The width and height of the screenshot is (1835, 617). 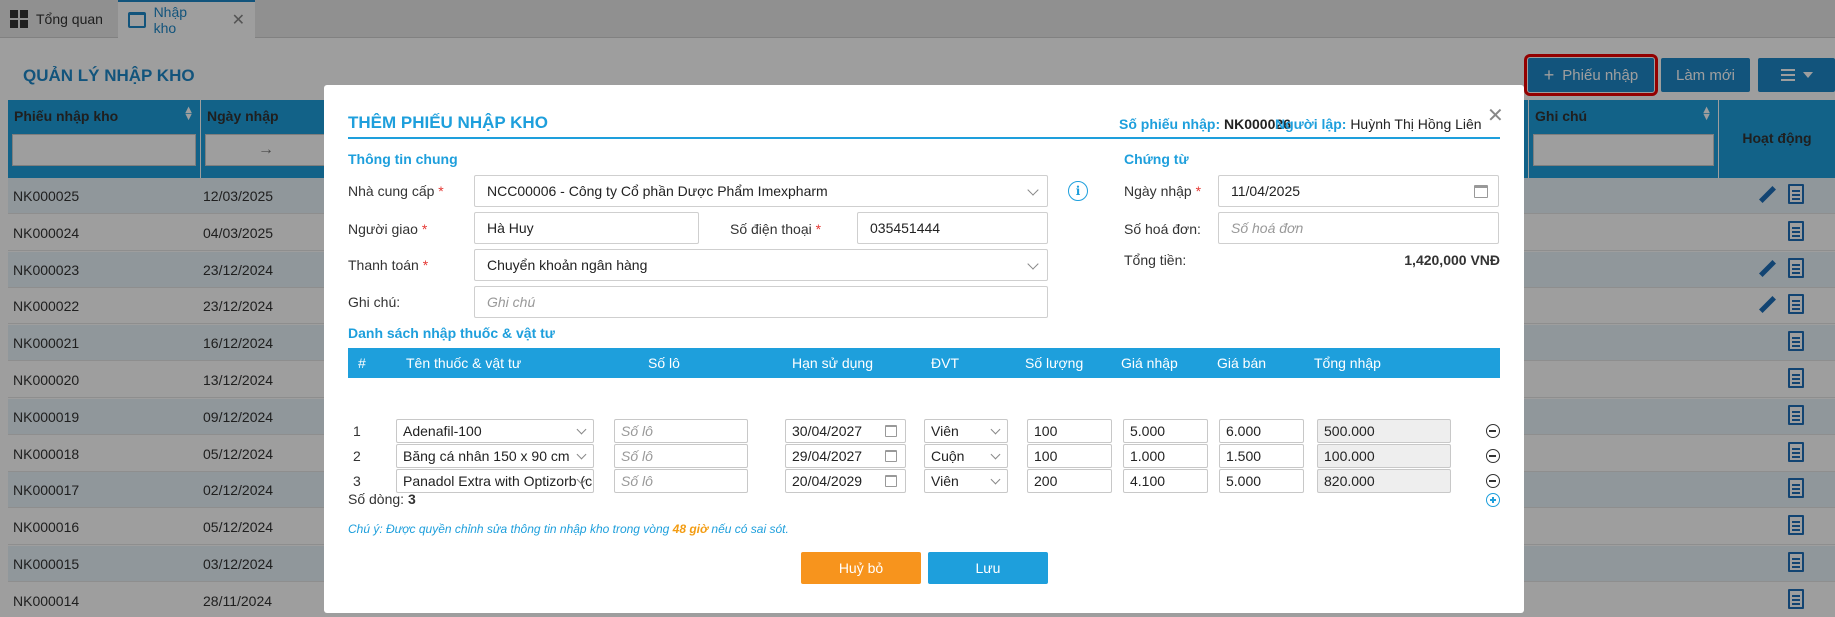 I want to click on phone-label: Số điện thoại *, so click(x=776, y=229).